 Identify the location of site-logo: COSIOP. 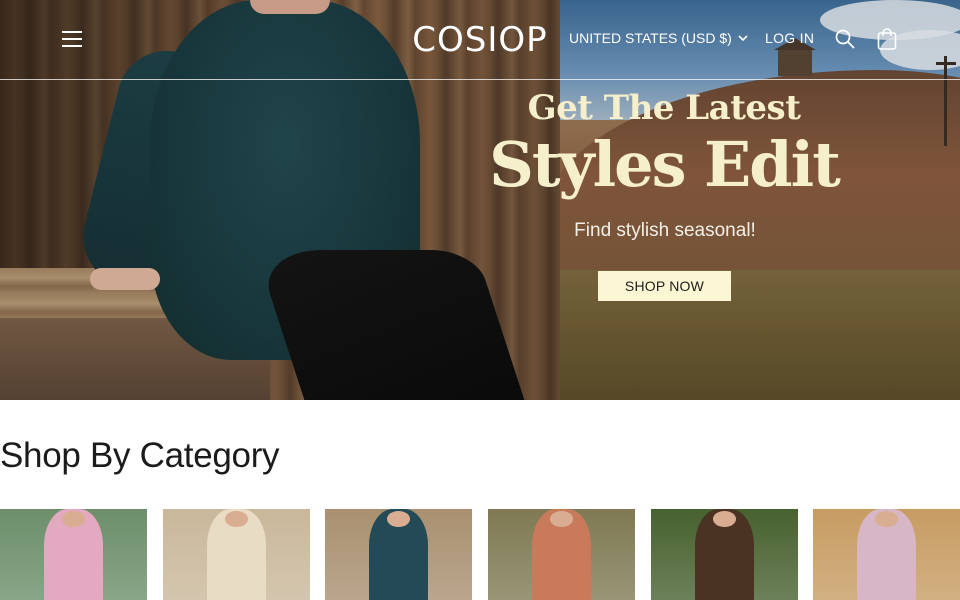
(480, 40).